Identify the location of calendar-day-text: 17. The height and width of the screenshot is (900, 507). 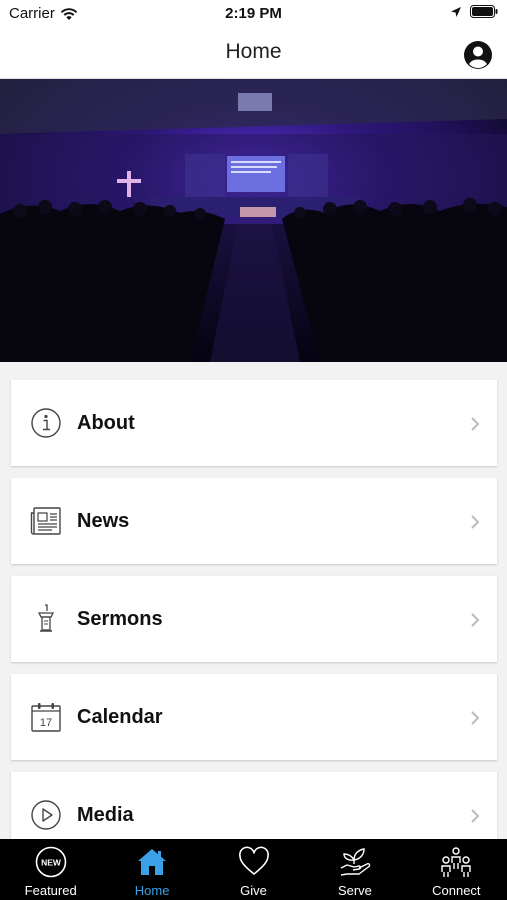
(46, 723).